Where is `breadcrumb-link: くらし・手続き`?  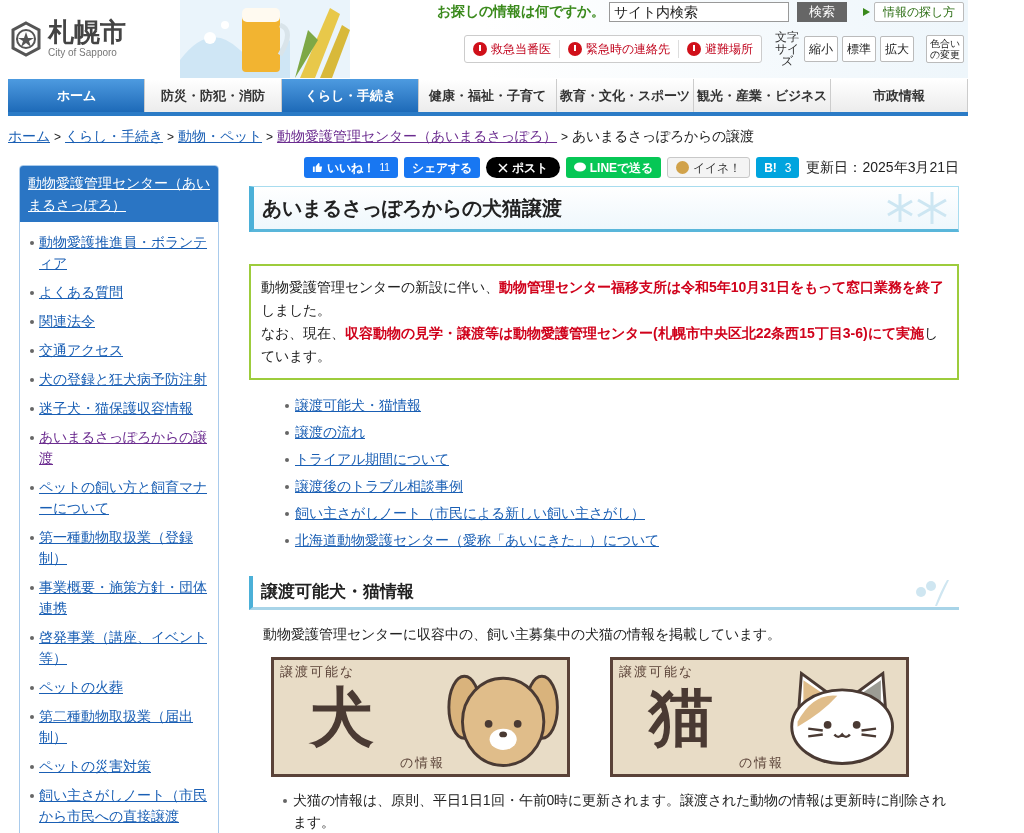
breadcrumb-link: くらし・手続き is located at coordinates (114, 136).